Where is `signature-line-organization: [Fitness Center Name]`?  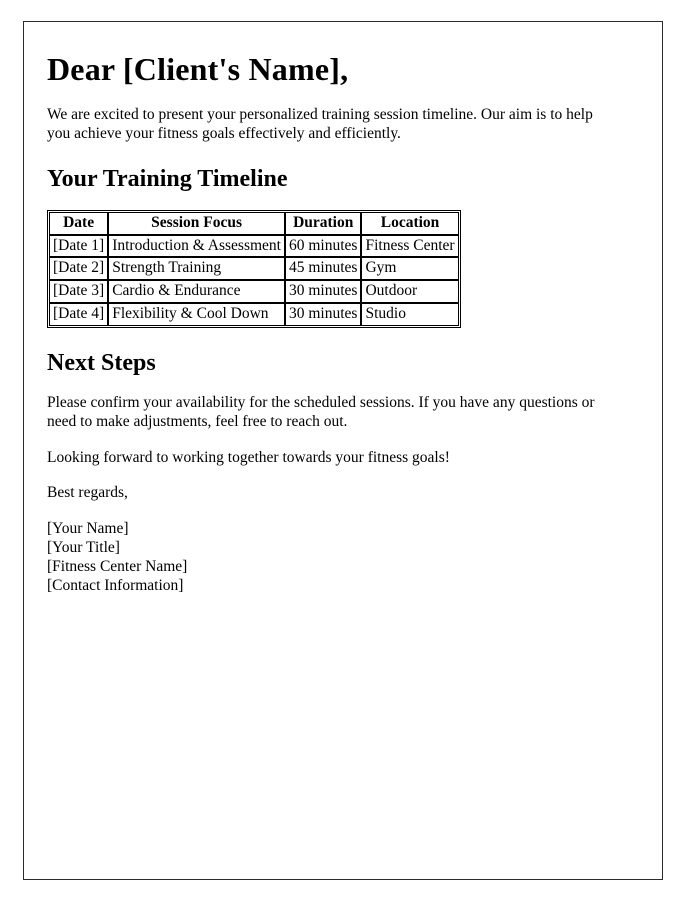 signature-line-organization: [Fitness Center Name] is located at coordinates (117, 567).